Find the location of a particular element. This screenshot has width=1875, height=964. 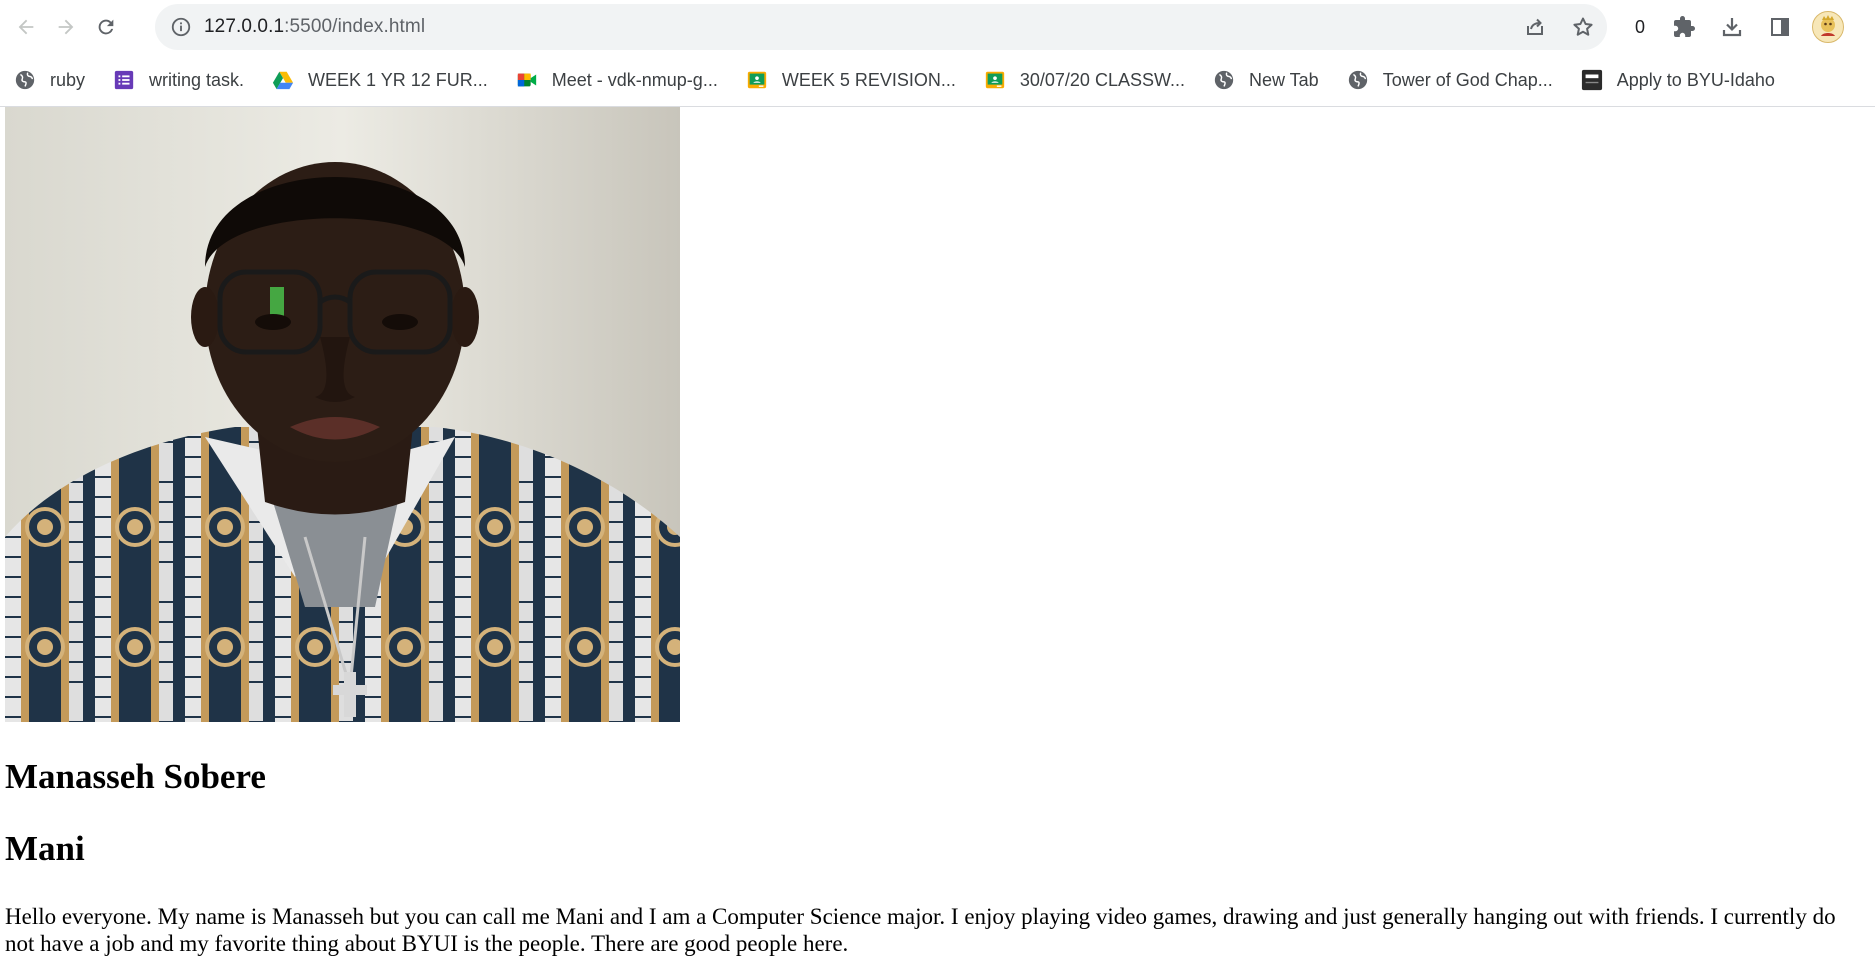

url-path: :5500/index.html is located at coordinates (355, 26).